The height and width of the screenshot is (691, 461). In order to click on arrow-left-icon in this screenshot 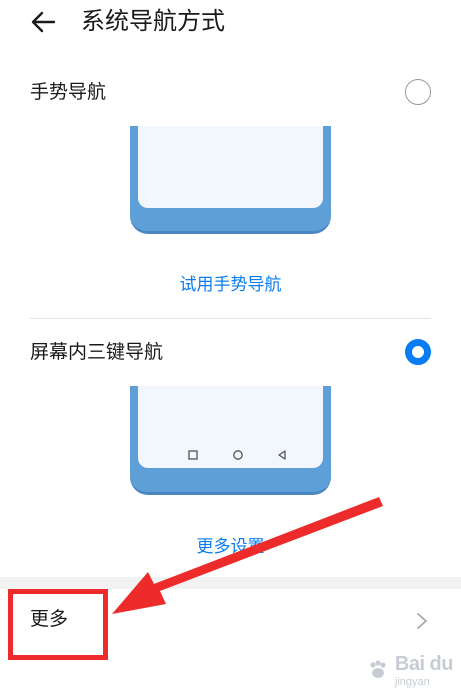, I will do `click(43, 22)`.